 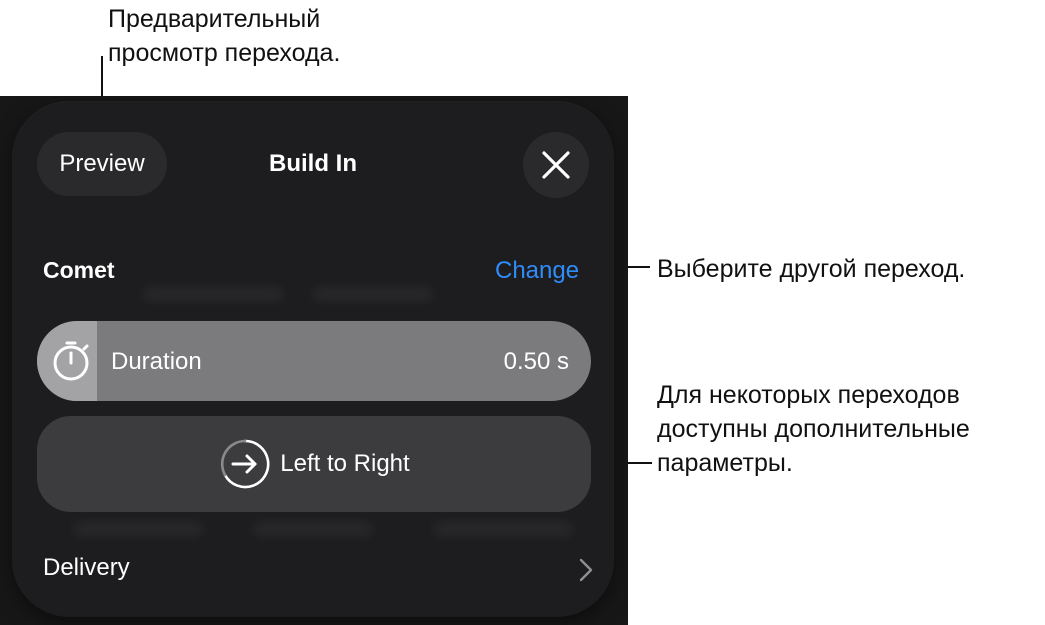 I want to click on callout-options-line-3: параметры., so click(x=725, y=463).